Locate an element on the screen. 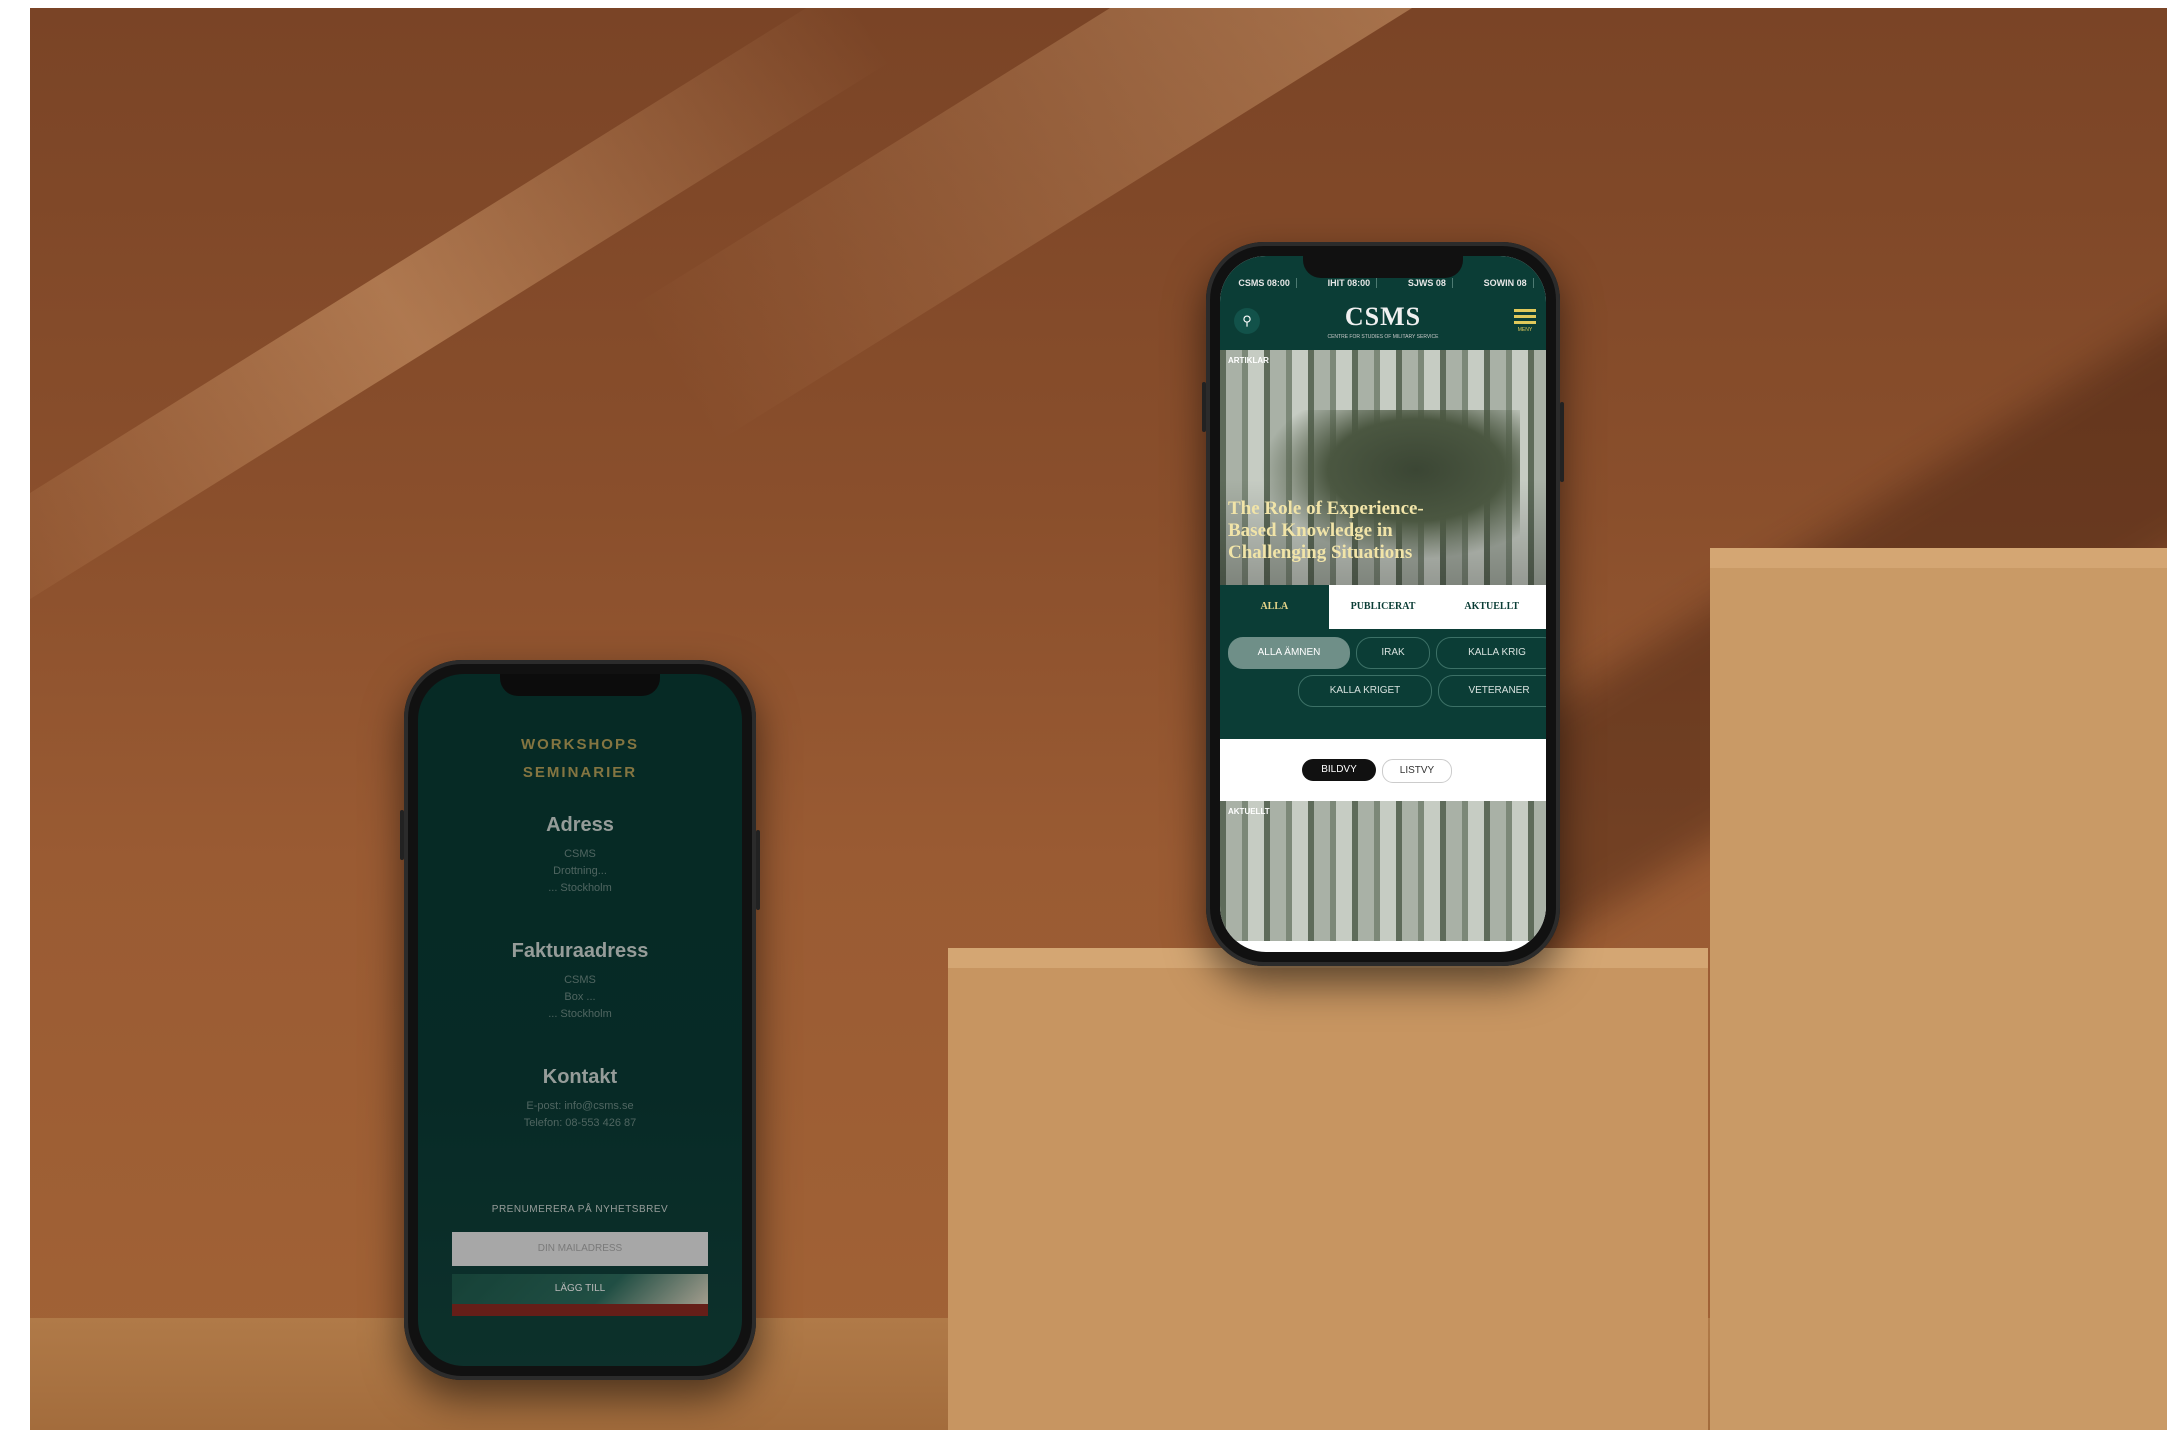  filter-chip-kalla-kriget: KALLA KRIGET is located at coordinates (1365, 691).